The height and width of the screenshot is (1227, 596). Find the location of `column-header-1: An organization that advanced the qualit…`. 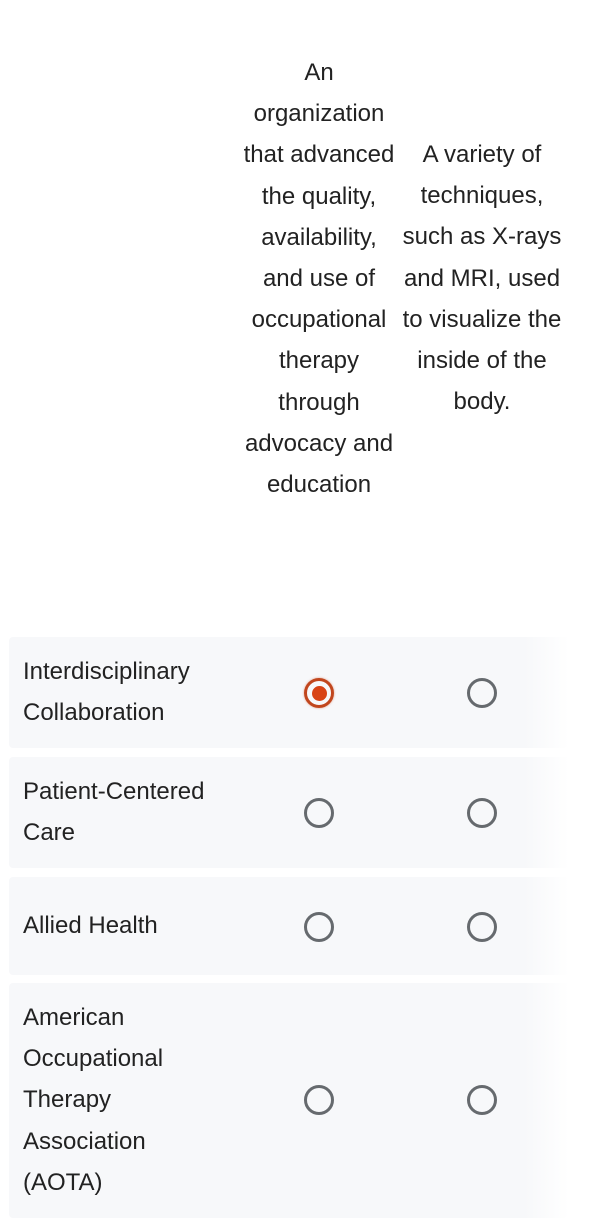

column-header-1: An organization that advanced the qualit… is located at coordinates (319, 279).